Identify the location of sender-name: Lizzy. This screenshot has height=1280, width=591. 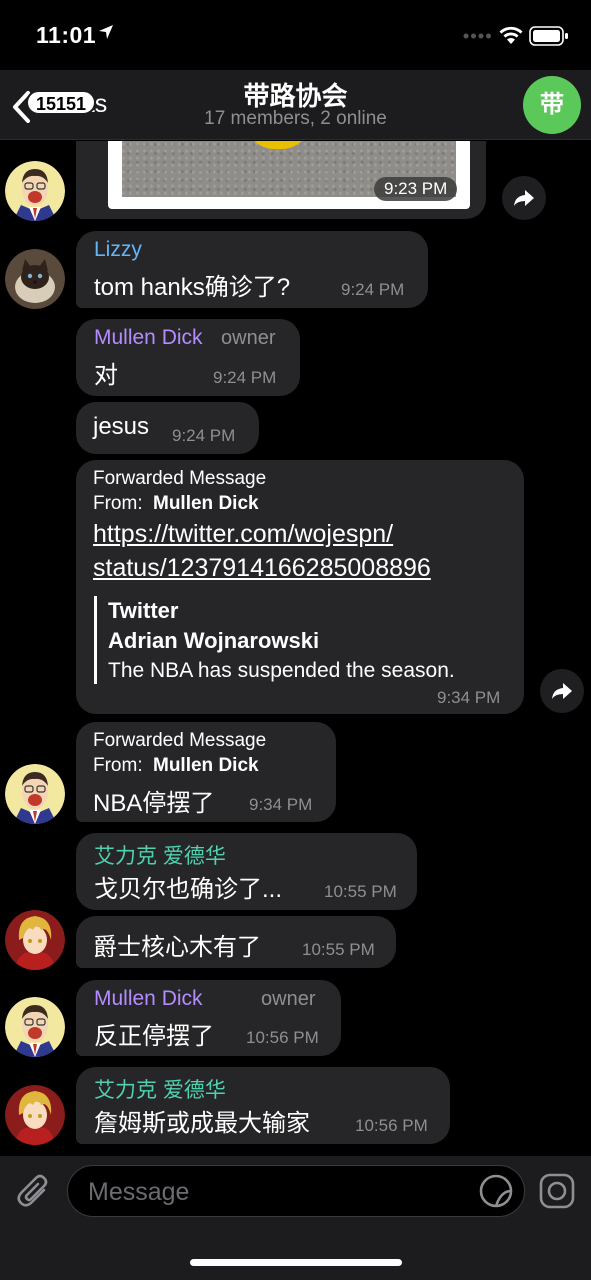
(118, 250).